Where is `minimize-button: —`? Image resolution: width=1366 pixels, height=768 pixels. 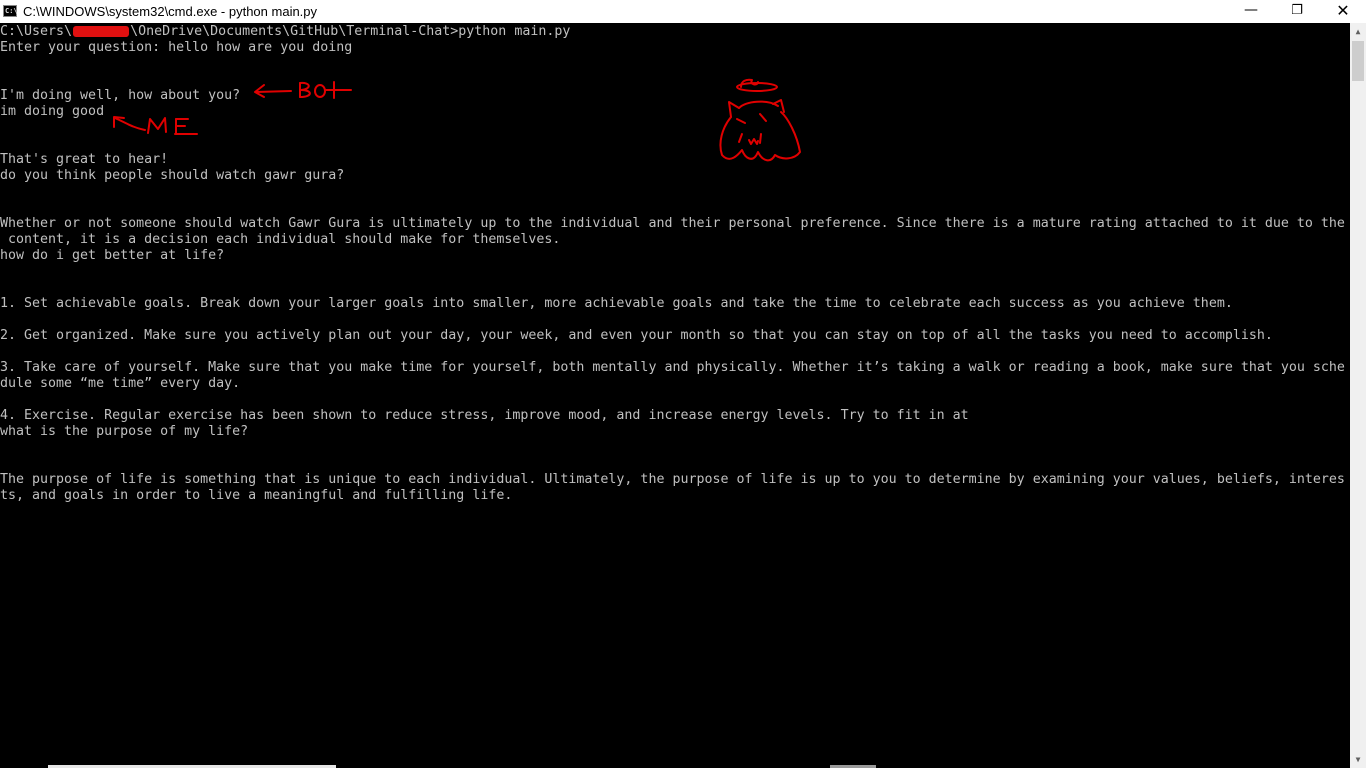 minimize-button: — is located at coordinates (1251, 11).